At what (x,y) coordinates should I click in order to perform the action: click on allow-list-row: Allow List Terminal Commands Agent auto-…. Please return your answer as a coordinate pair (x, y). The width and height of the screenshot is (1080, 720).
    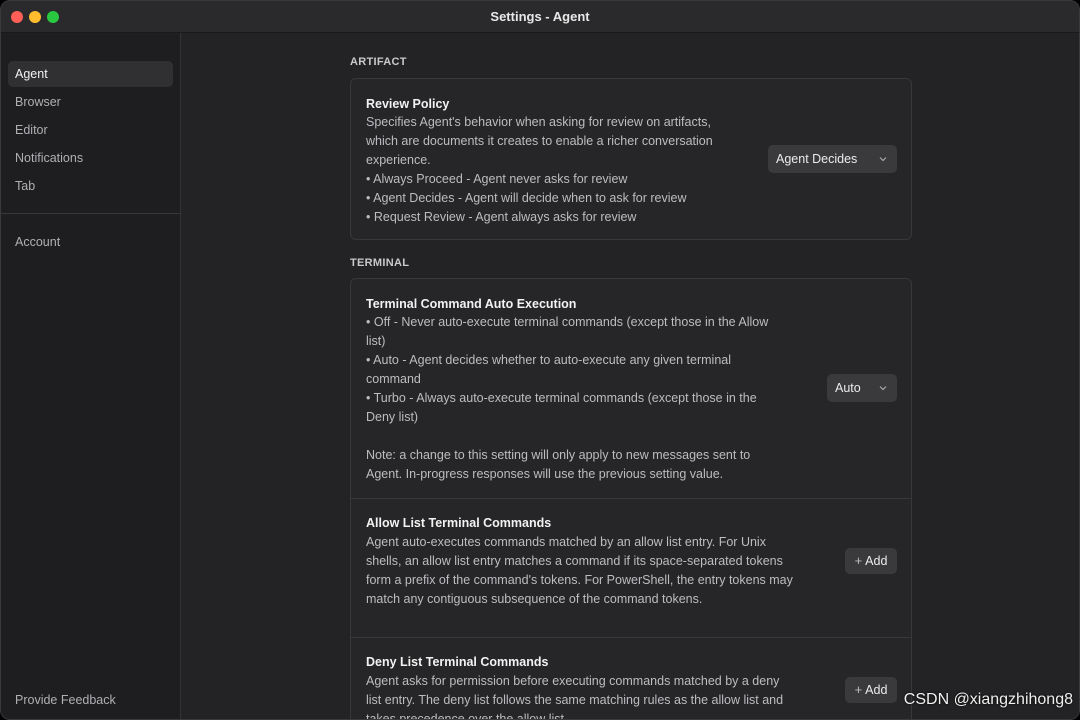
    Looking at the image, I should click on (631, 567).